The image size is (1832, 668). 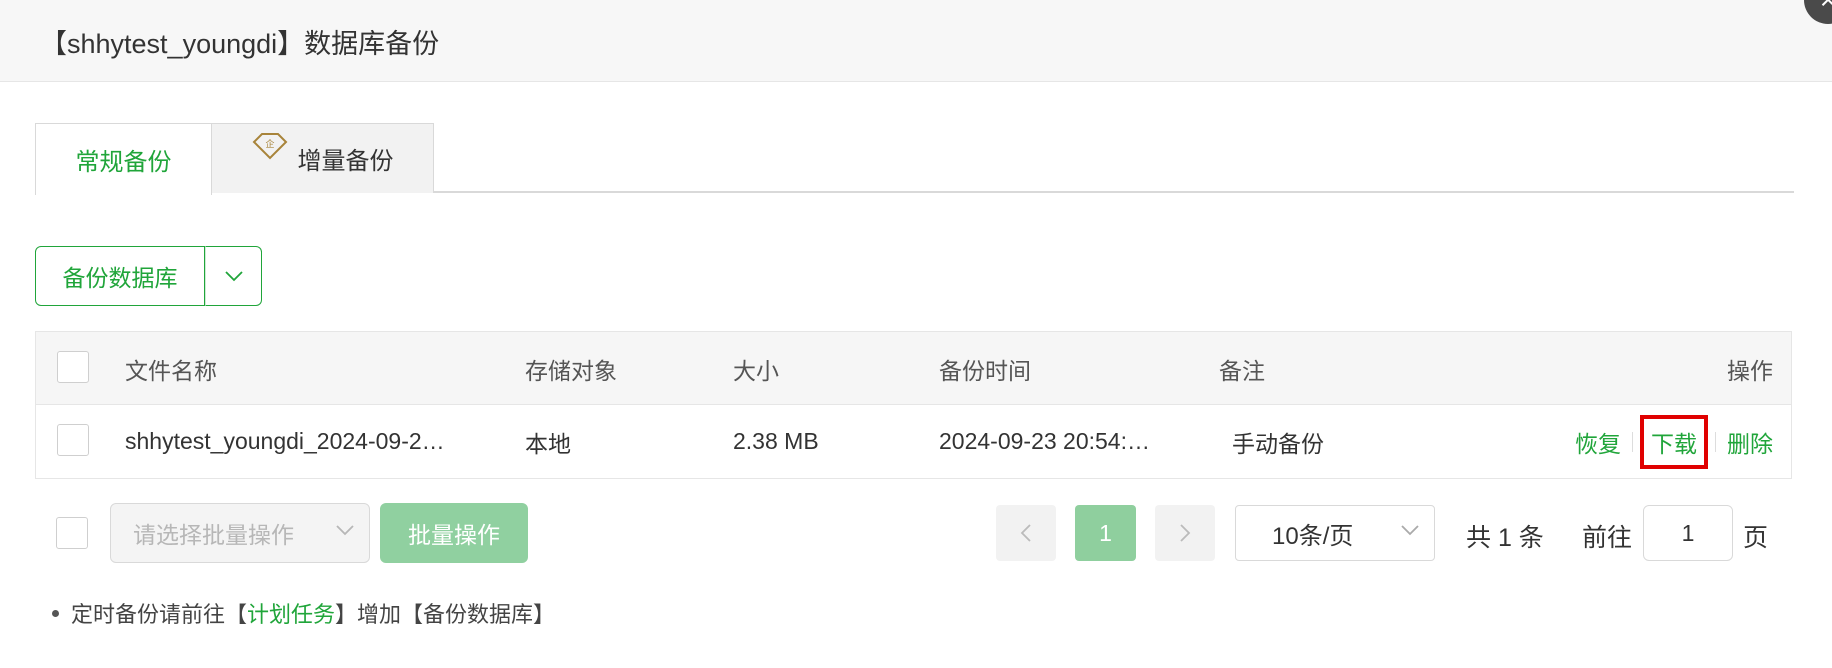 I want to click on page-size-value: 10条/页, so click(x=1313, y=536).